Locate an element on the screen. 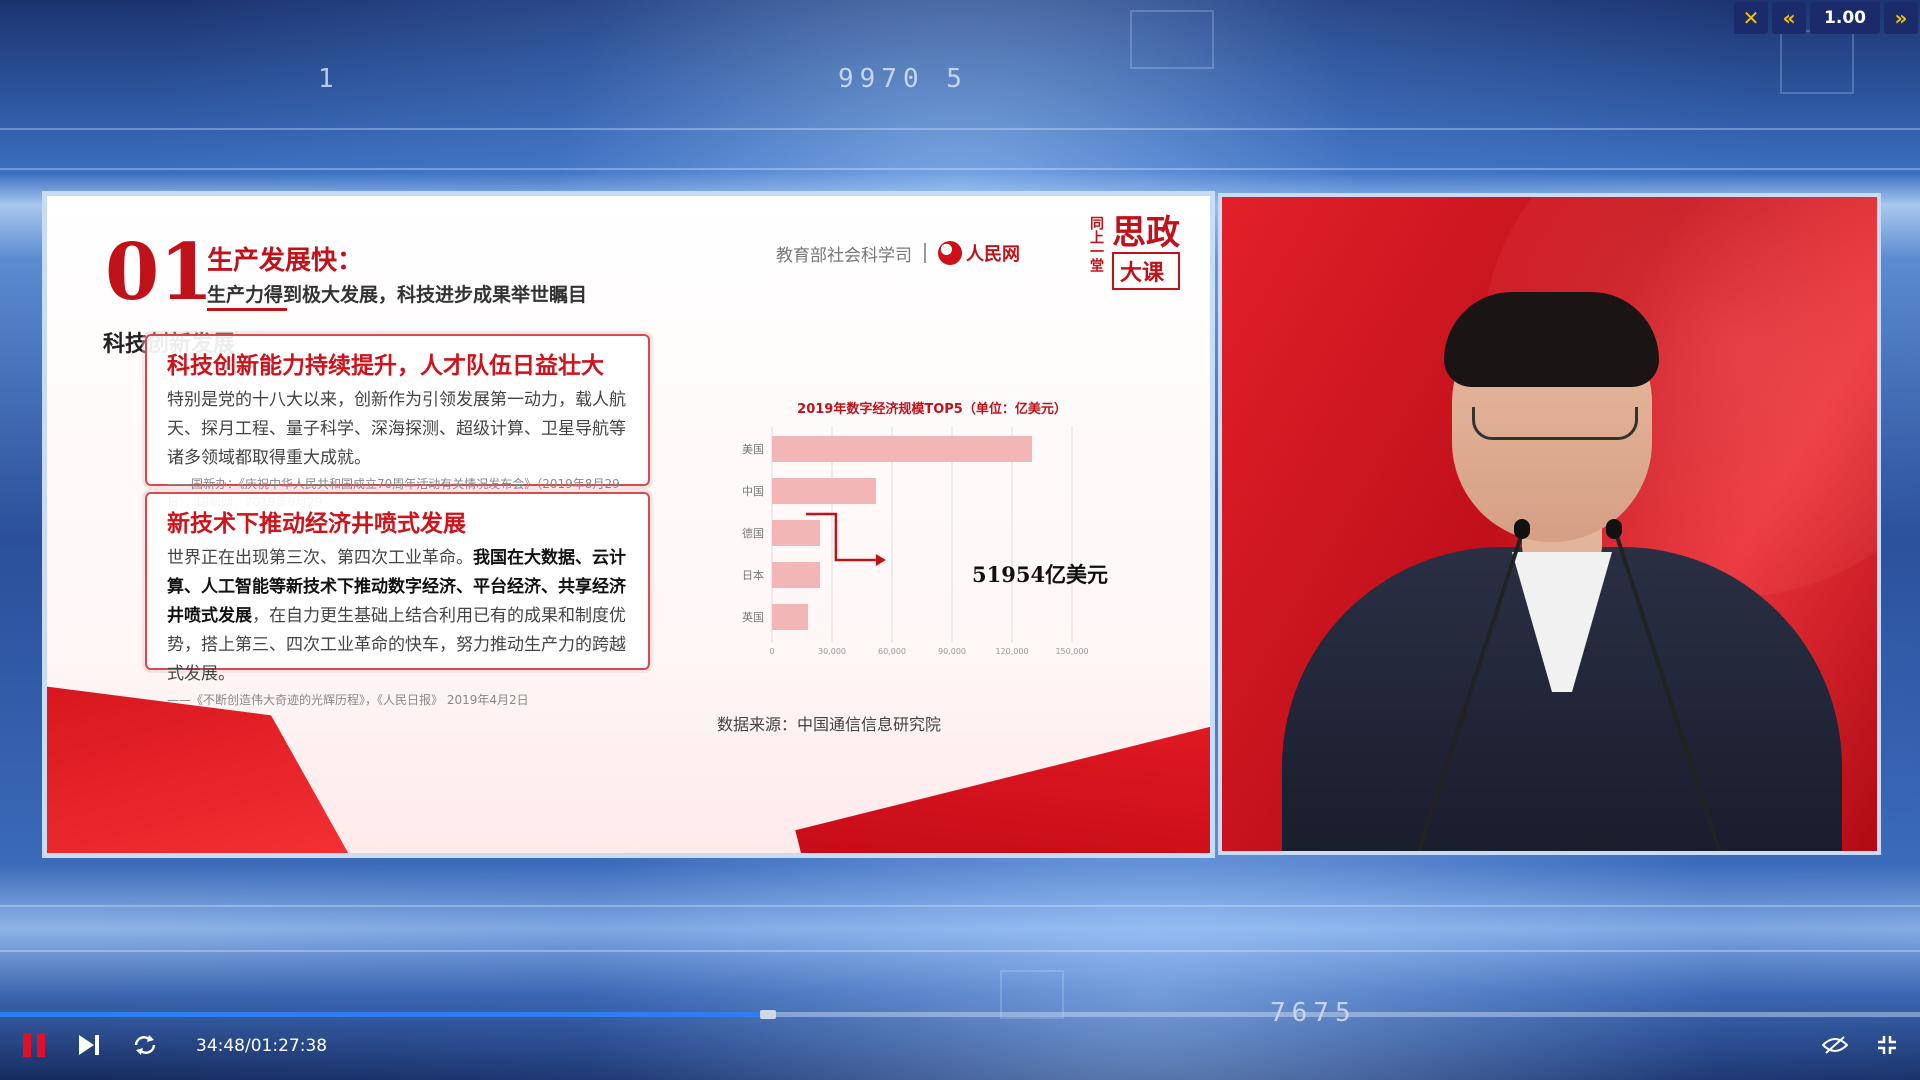  card-source: ——《不断创造伟大奇迹的光辉历程》，《人民日报》 2019年4月2日 is located at coordinates (348, 700).